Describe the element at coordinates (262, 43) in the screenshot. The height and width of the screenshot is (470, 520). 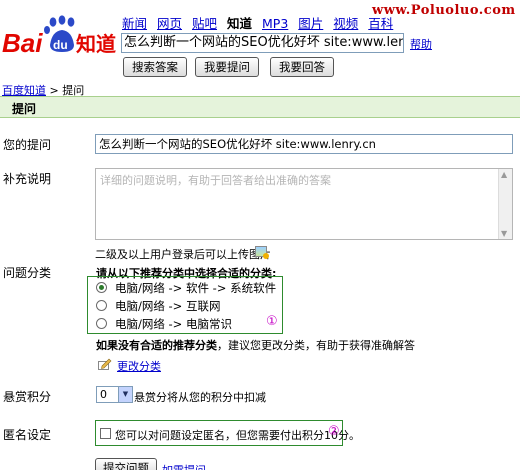
I see `search-input: 怎么判断一个网站的SEO优化好坏 site:www.lenry.cn` at that location.